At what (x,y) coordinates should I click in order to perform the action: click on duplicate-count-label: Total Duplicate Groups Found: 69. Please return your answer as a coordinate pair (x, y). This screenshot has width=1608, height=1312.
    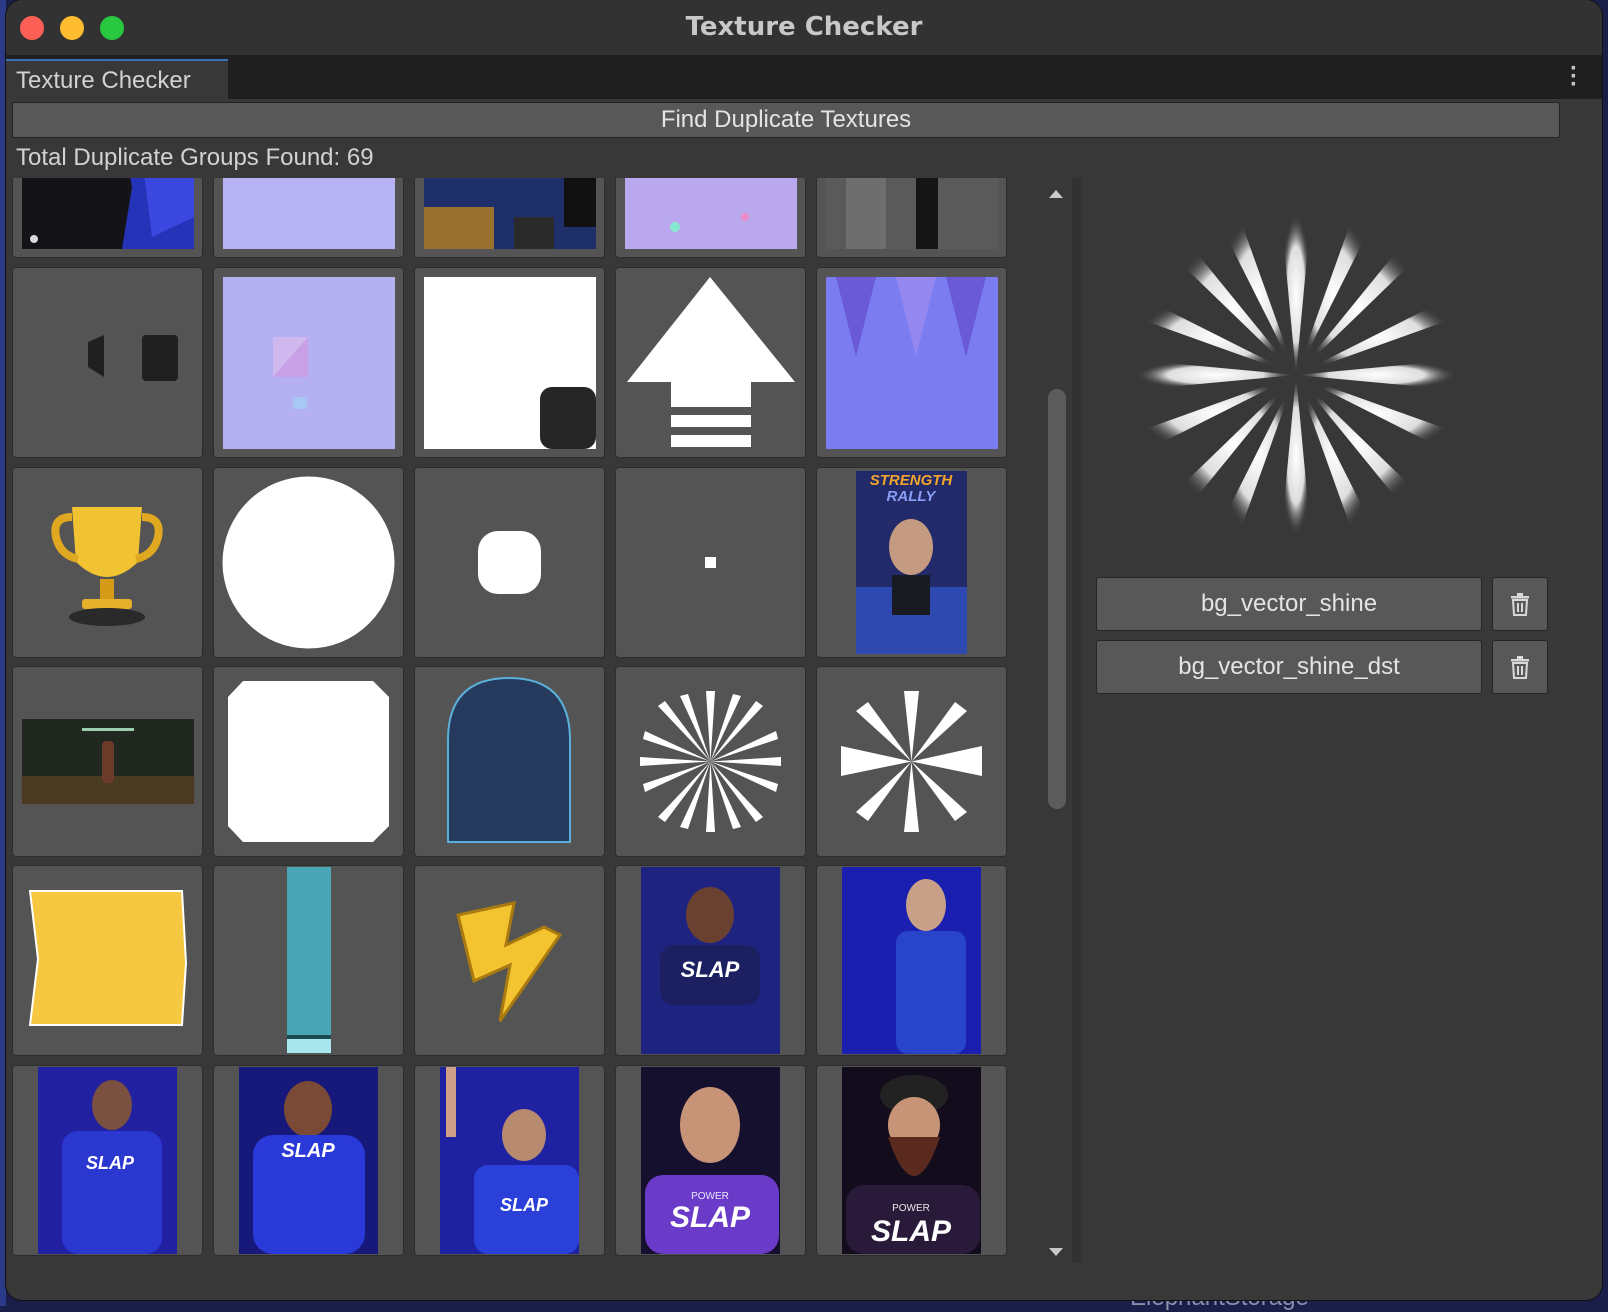
    Looking at the image, I should click on (195, 157).